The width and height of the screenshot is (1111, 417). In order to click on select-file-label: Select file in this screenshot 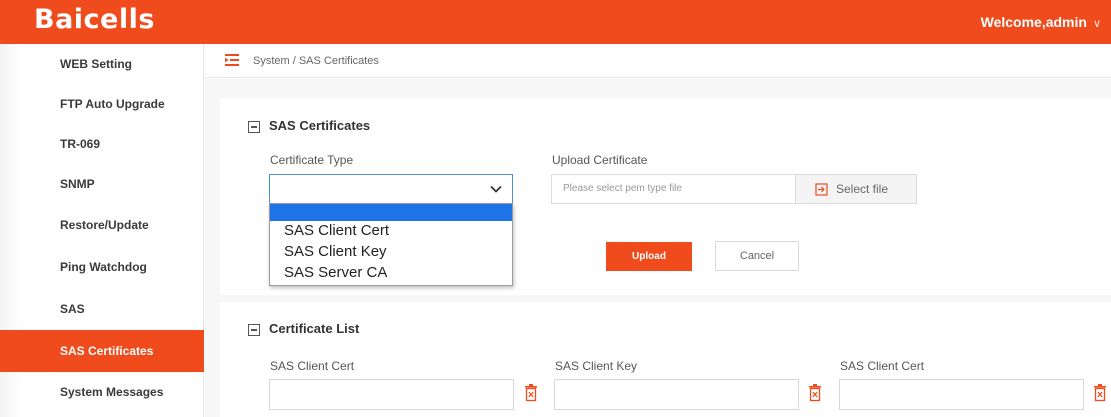, I will do `click(862, 189)`.